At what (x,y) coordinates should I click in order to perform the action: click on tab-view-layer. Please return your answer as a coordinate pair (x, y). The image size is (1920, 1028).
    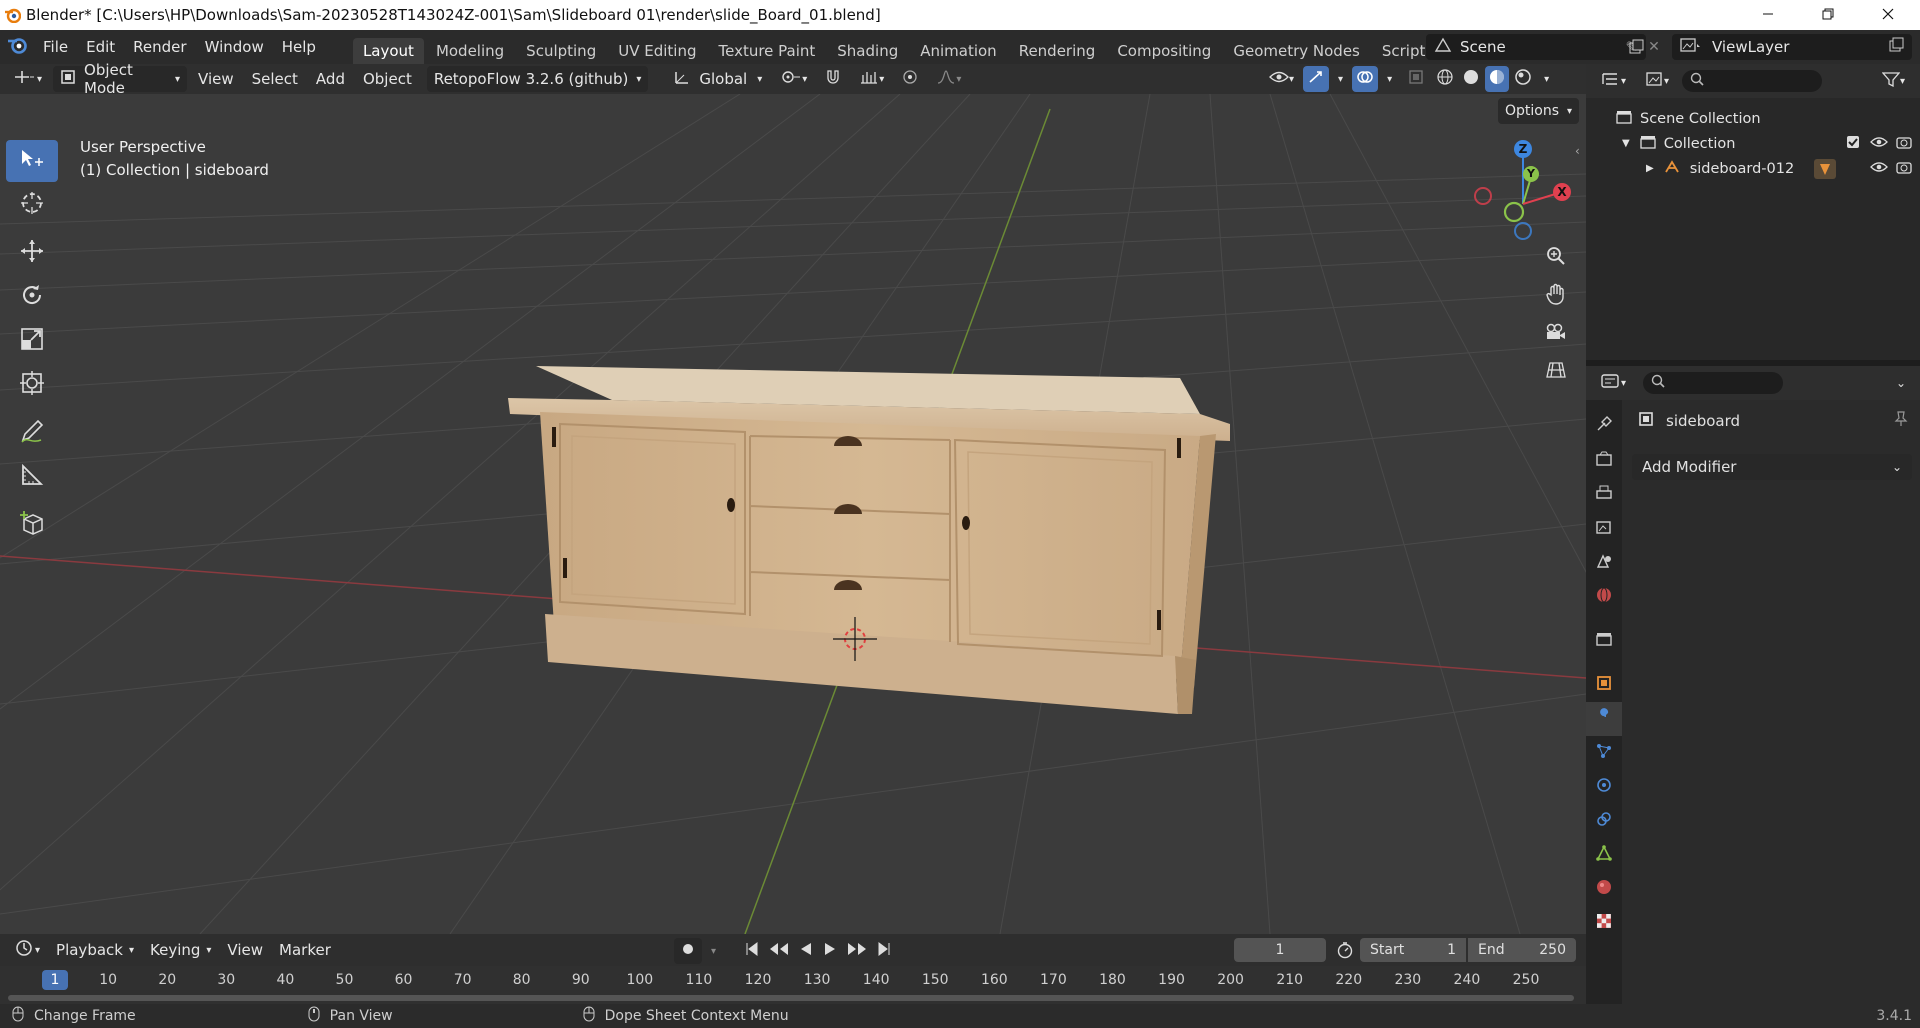
    Looking at the image, I should click on (1604, 529).